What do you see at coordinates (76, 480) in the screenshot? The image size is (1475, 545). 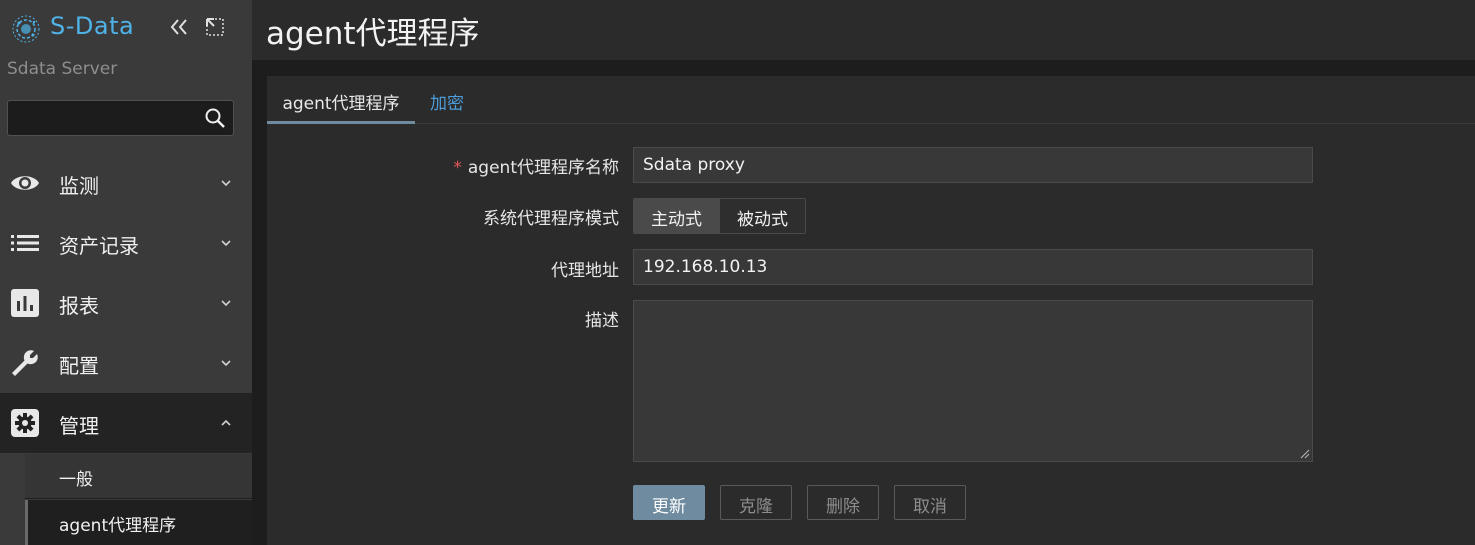 I see `submenu-item-label: 一般` at bounding box center [76, 480].